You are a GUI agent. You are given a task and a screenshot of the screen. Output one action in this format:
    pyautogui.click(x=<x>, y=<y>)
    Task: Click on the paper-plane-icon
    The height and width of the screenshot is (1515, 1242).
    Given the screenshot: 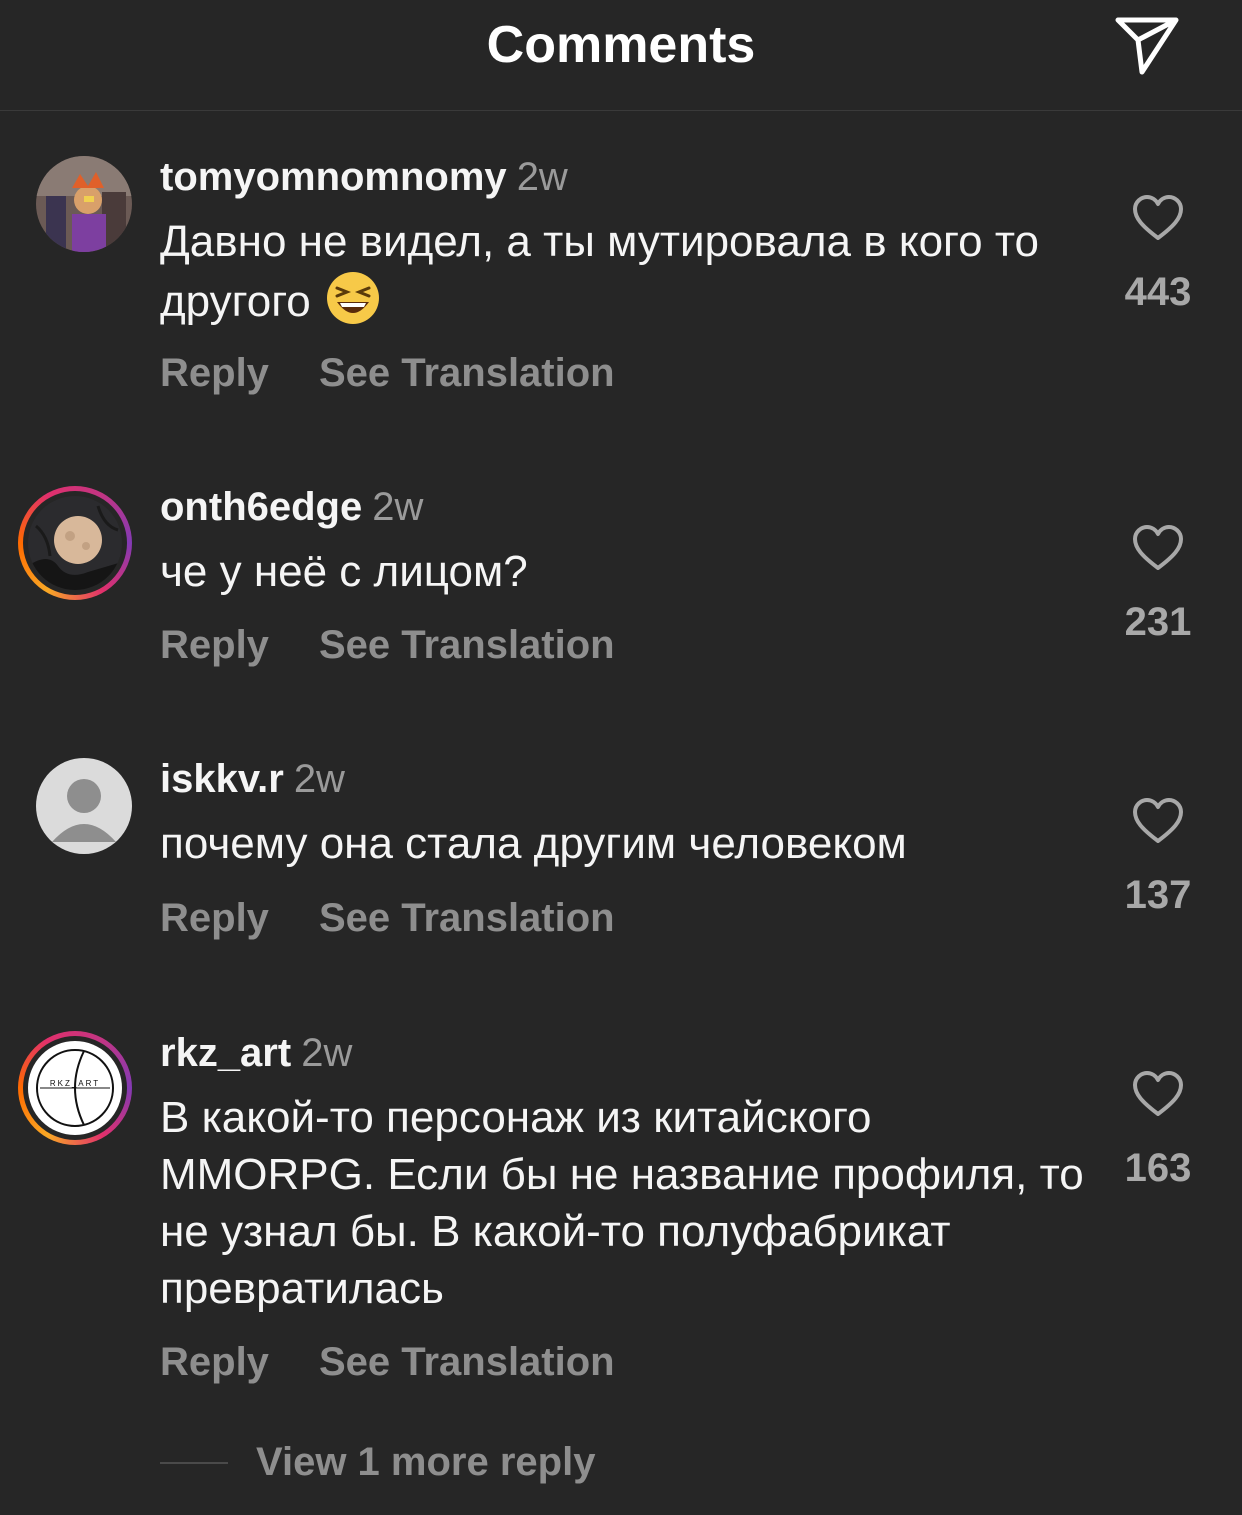 What is the action you would take?
    pyautogui.click(x=1146, y=43)
    